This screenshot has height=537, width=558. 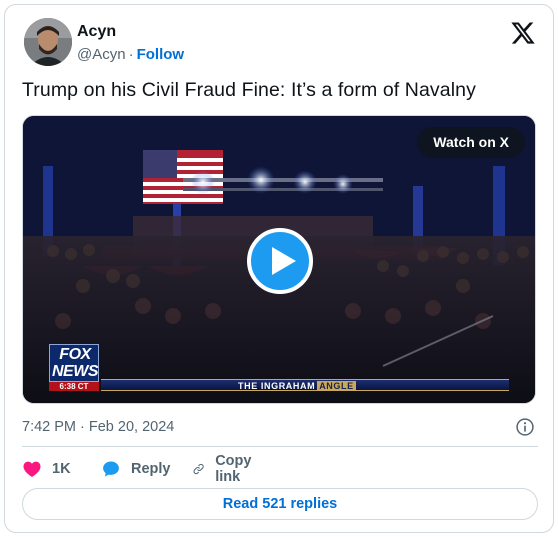 I want to click on network-logo-line2: NEWS, so click(x=75, y=371).